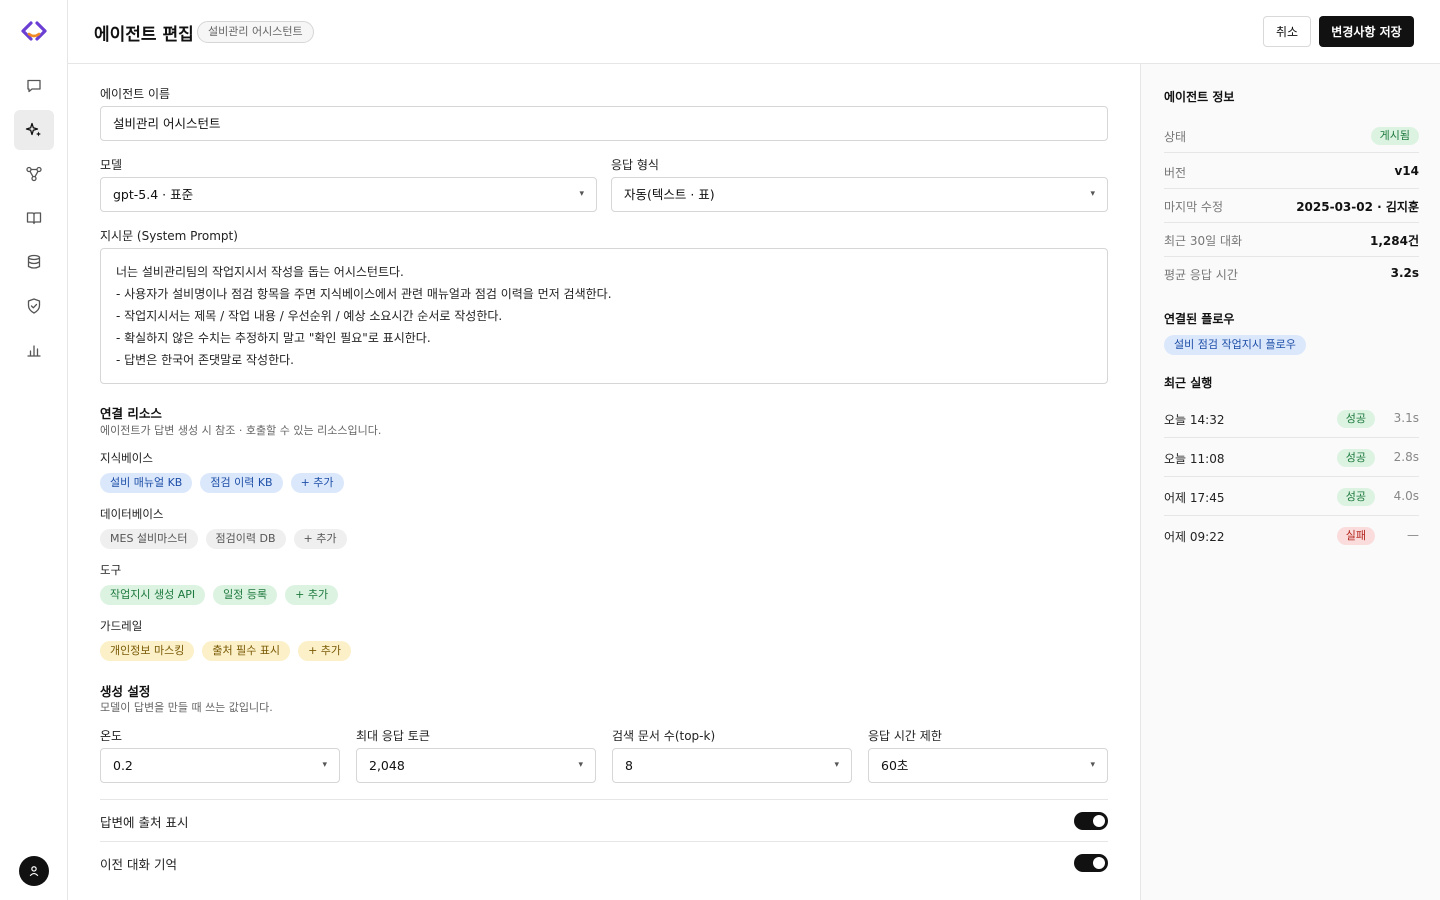 Image resolution: width=1440 pixels, height=900 pixels. I want to click on sparkle-icon, so click(33, 129).